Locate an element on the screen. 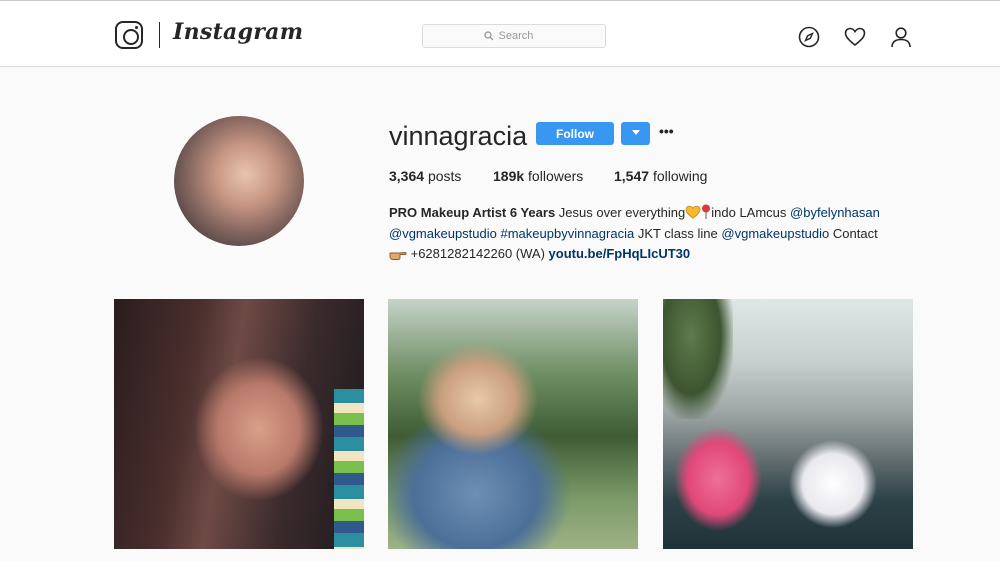  bio-title: PRO Makeup Artist 6 Years is located at coordinates (472, 212).